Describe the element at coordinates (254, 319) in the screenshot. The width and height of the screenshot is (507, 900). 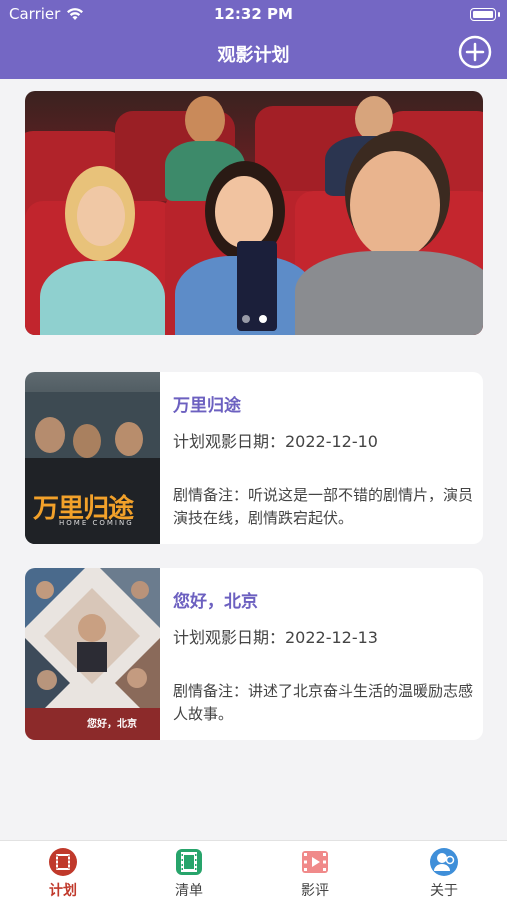
I see `carousel-indicator` at that location.